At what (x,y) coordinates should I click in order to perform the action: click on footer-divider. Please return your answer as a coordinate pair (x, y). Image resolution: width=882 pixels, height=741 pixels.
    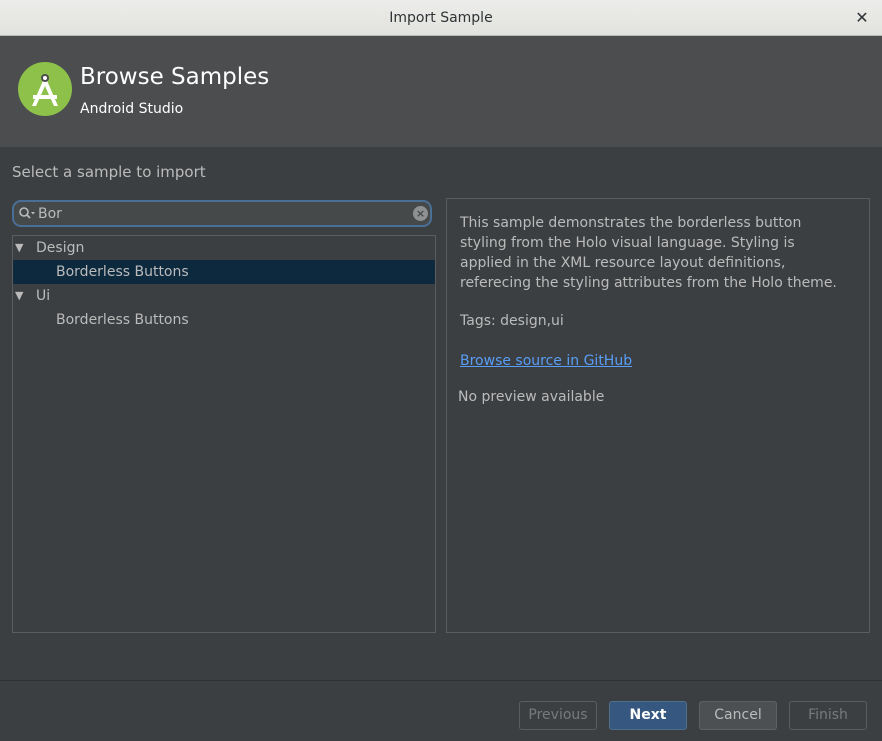
    Looking at the image, I should click on (441, 680).